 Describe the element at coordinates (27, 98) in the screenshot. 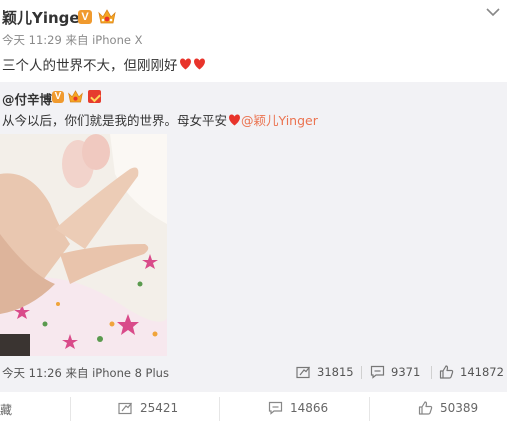

I see `repost-username: @付辛博` at that location.